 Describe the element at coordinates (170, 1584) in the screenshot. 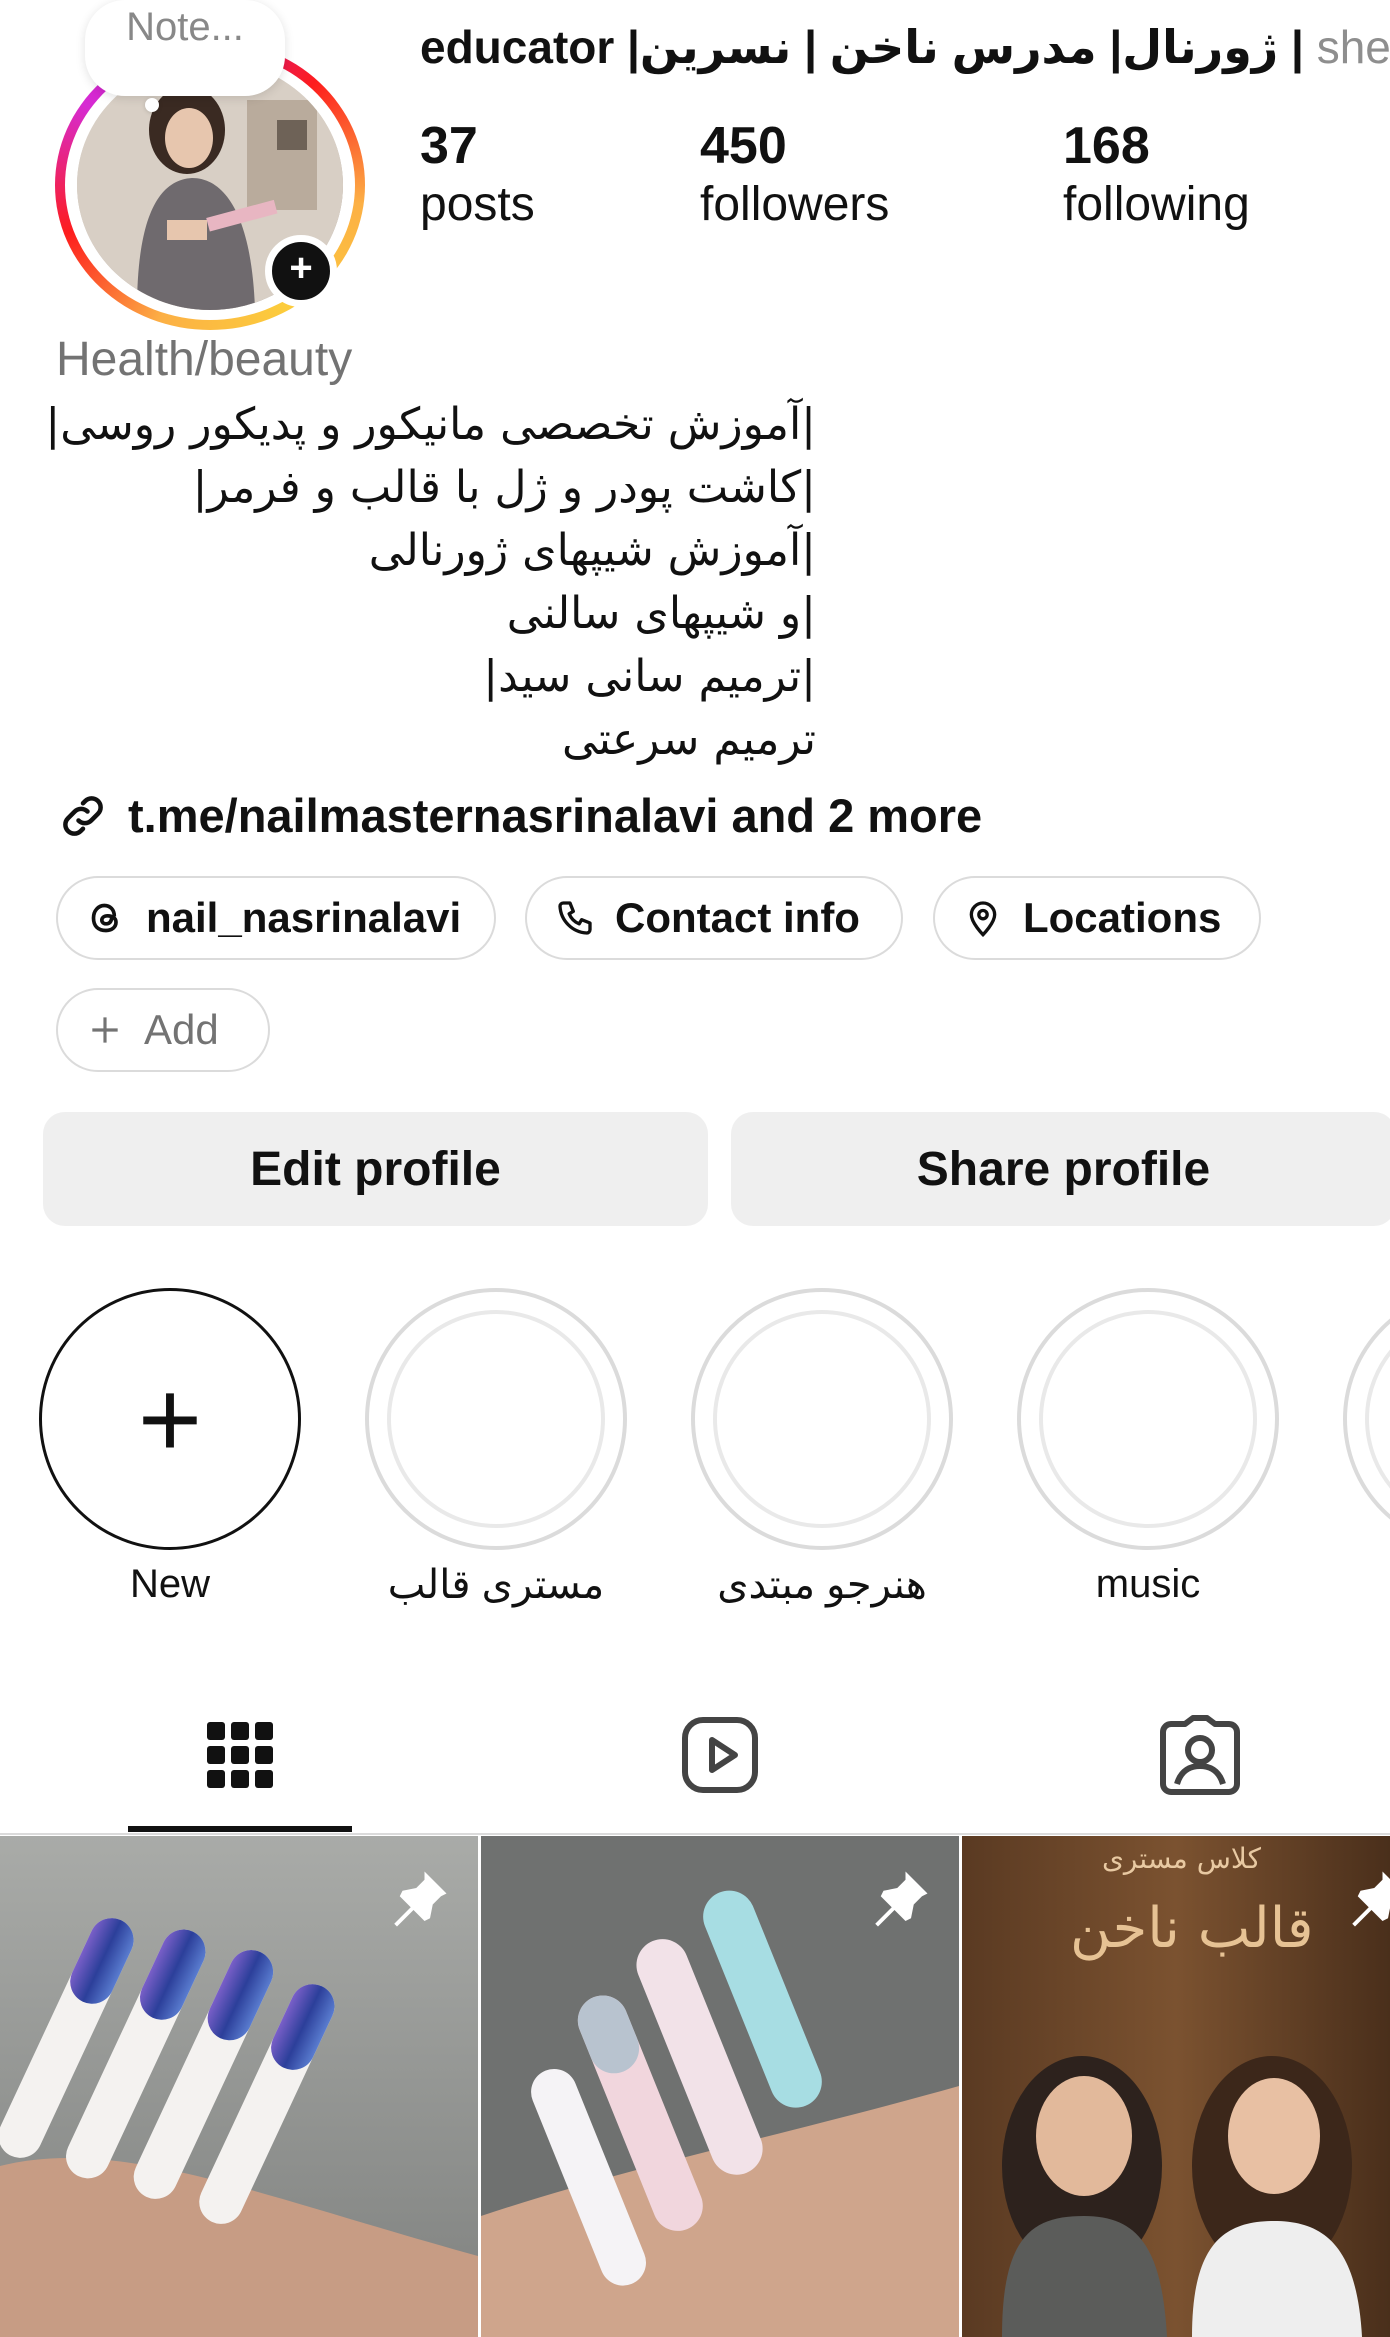

I see `highlight-label: New` at that location.